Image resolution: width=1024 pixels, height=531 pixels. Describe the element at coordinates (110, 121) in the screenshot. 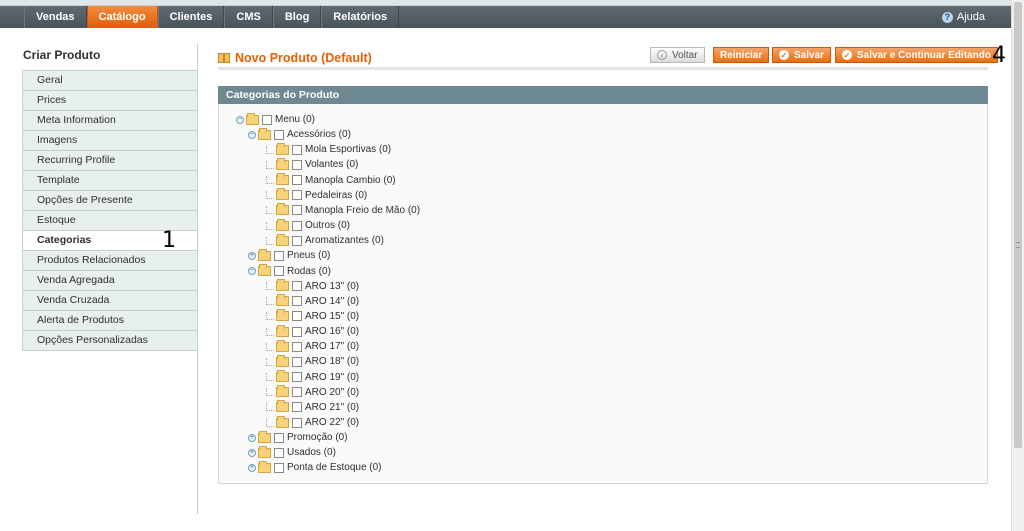

I see `sidebar-tab: Meta Information` at that location.